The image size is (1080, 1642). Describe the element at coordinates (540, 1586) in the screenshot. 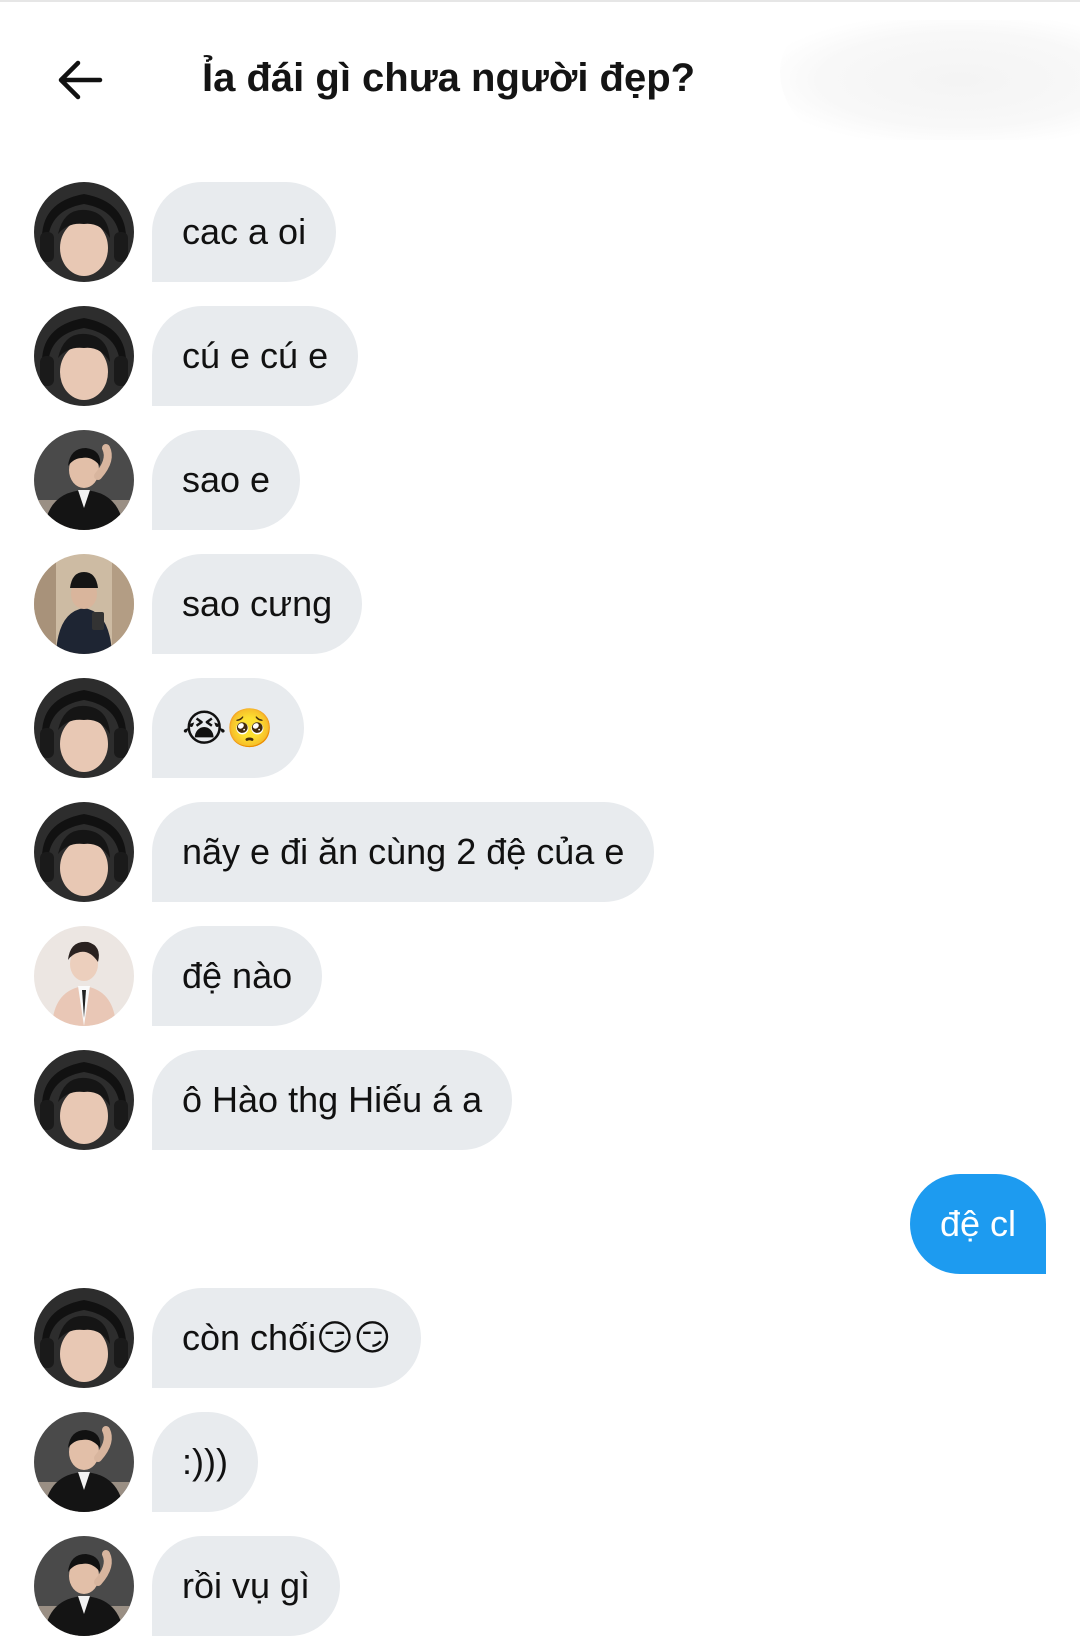

I see `message-row: rồi vụ gì` at that location.